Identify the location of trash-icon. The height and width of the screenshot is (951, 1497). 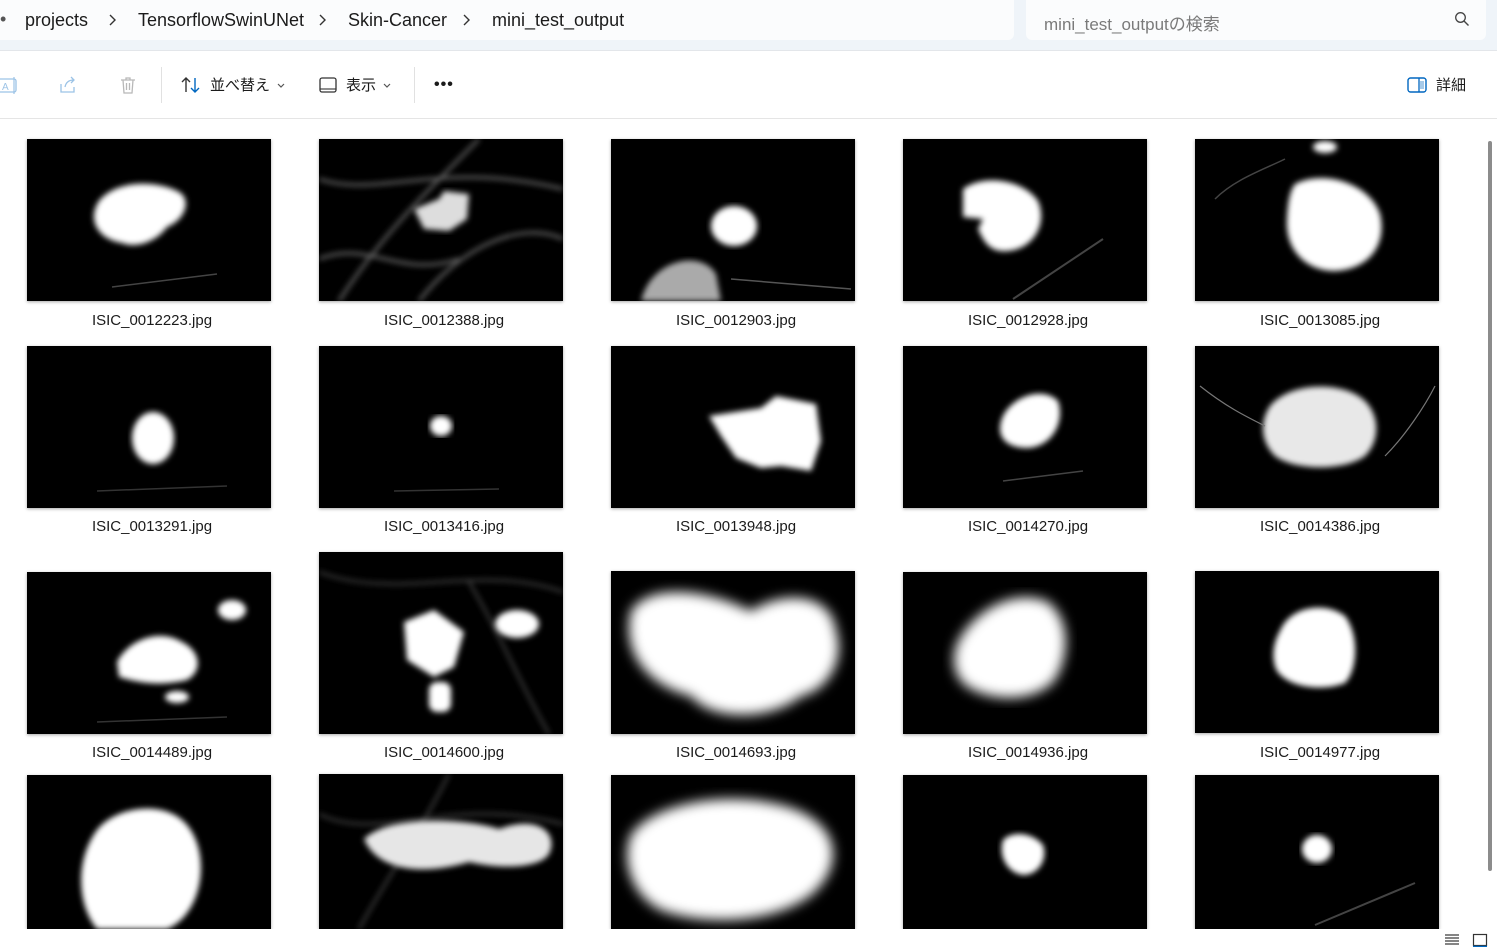
(128, 85).